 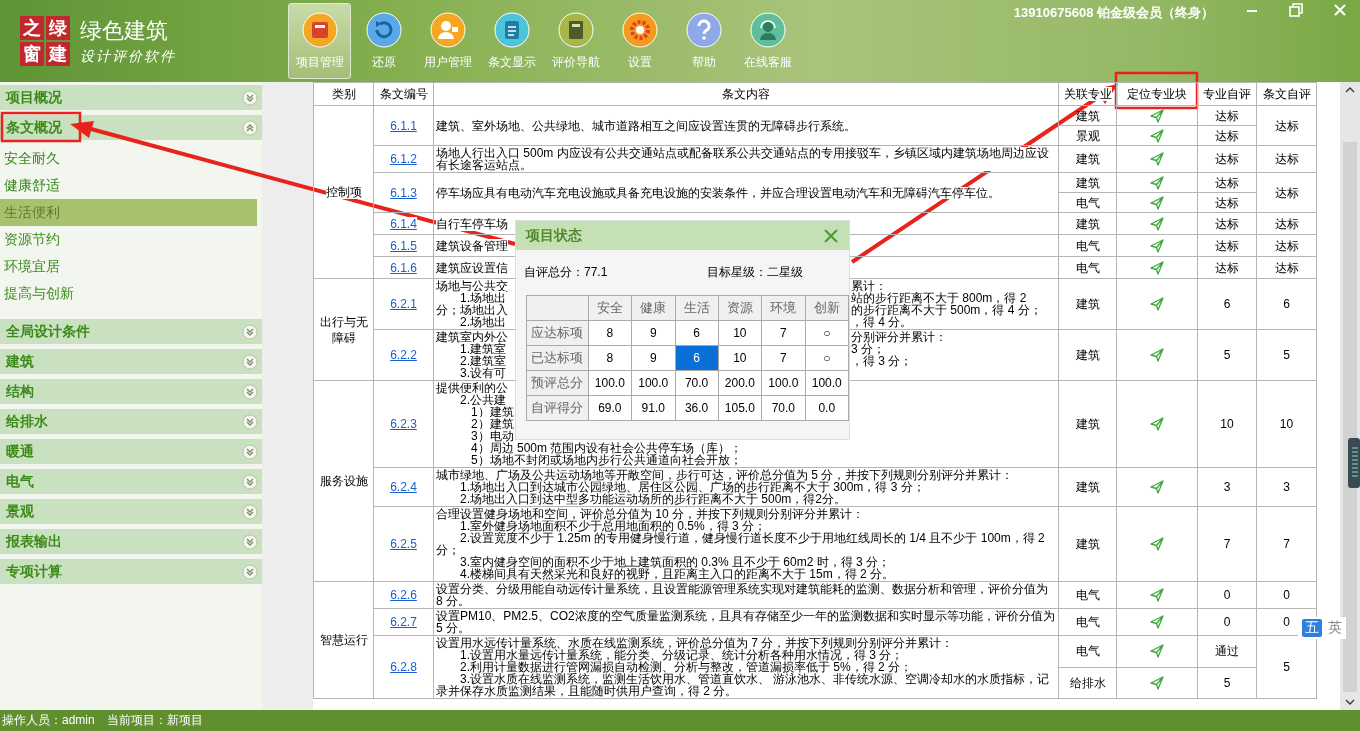 I want to click on scrollbar, so click(x=1350, y=396).